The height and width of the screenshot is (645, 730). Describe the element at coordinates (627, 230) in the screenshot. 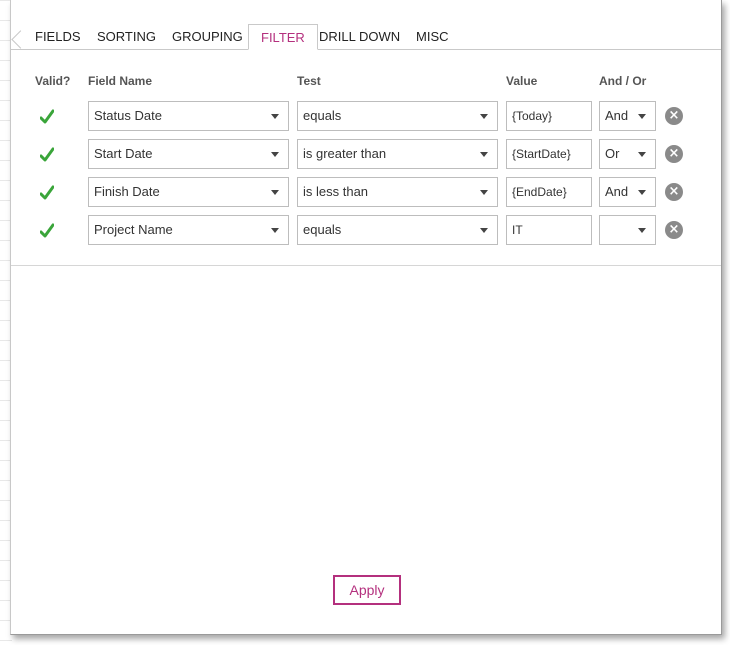

I see `and-or-select` at that location.